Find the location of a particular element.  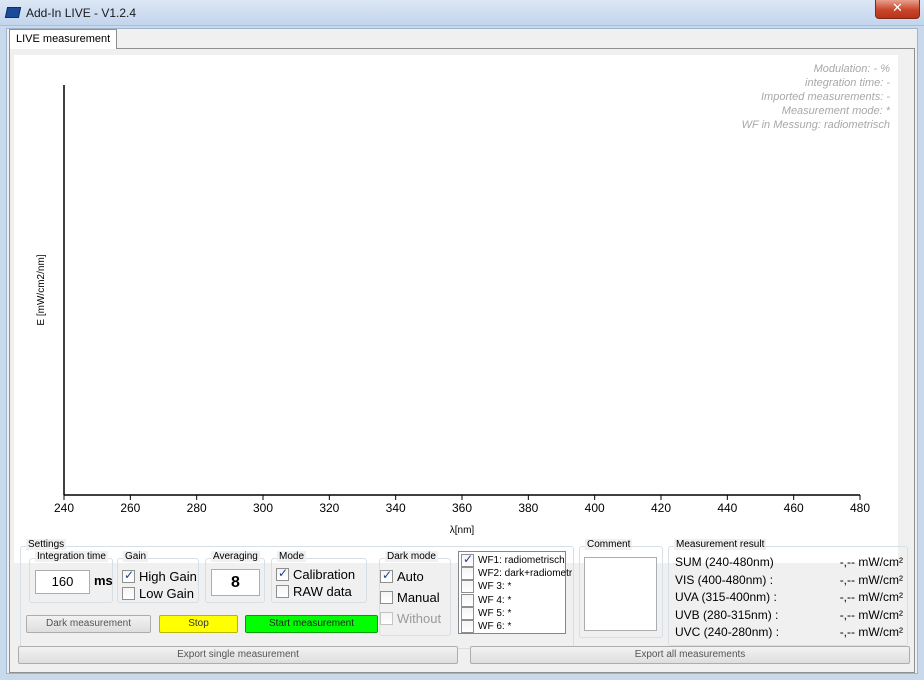

result-row: VIS (400-480nm) : -,-- mW/cm² is located at coordinates (789, 580).